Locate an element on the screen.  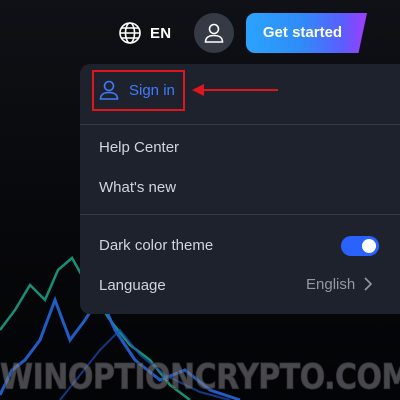
language-label: Language is located at coordinates (132, 285).